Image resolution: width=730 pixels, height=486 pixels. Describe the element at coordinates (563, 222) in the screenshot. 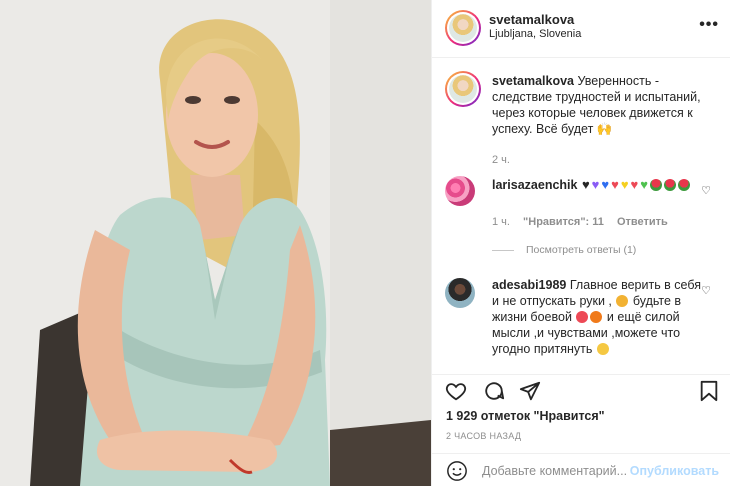

I see `comment-likes: "Нравится": 11` at that location.